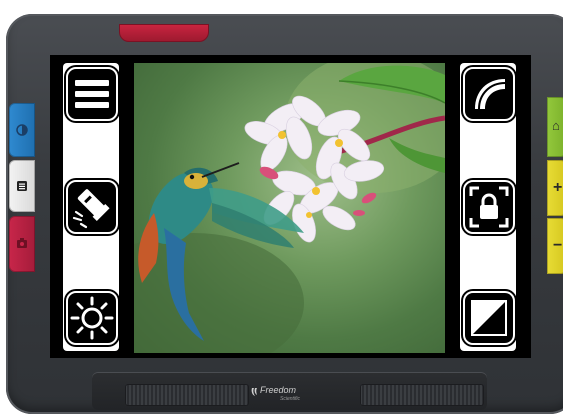 The image size is (563, 419). I want to click on brightness-tool-button, so click(92, 318).